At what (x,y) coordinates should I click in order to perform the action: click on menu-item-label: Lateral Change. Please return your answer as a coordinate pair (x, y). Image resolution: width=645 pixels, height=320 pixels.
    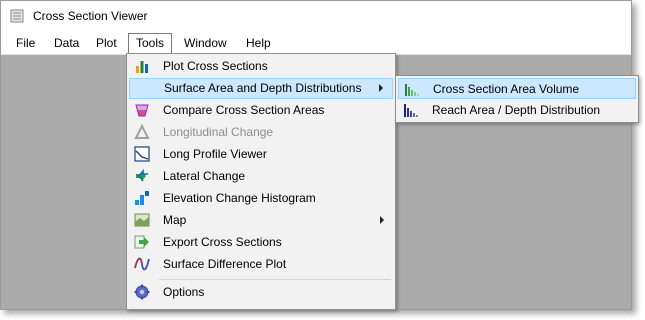
    Looking at the image, I should click on (204, 176).